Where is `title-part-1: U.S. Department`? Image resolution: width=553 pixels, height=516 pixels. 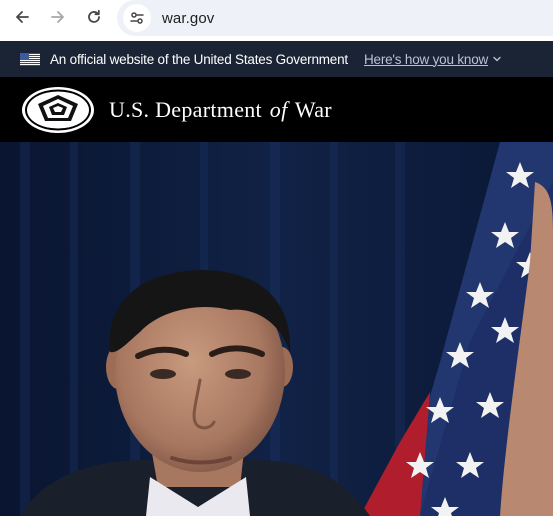 title-part-1: U.S. Department is located at coordinates (185, 109).